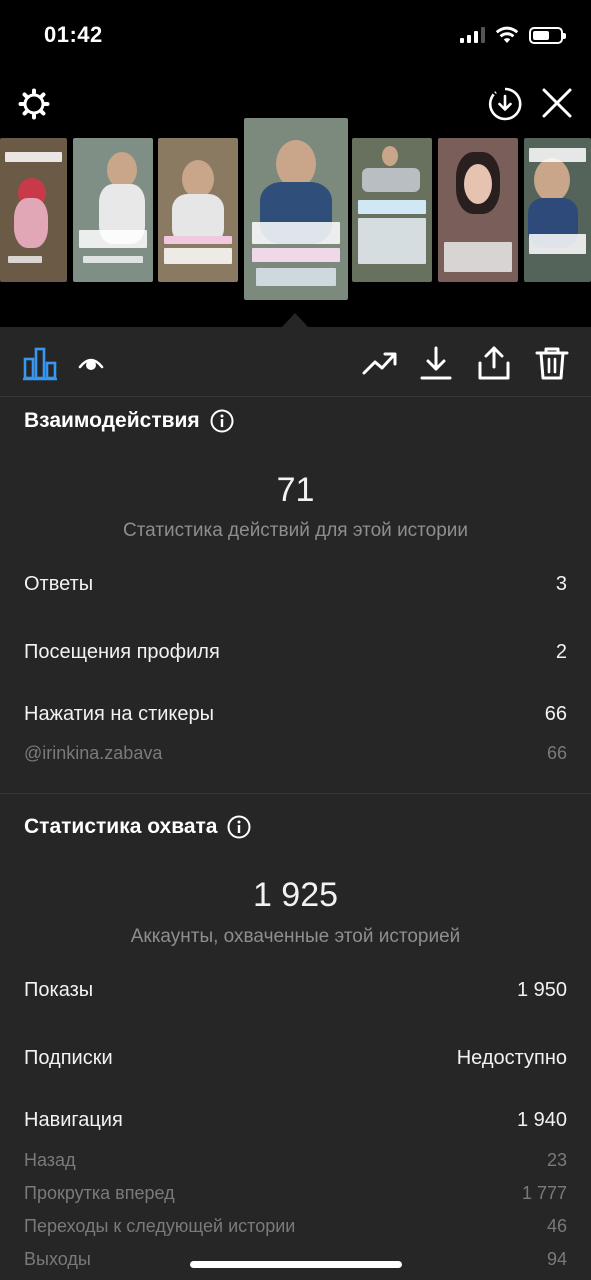 This screenshot has width=591, height=1280. Describe the element at coordinates (295, 584) in the screenshot. I see `interaction-row-replies: Ответы 3` at that location.